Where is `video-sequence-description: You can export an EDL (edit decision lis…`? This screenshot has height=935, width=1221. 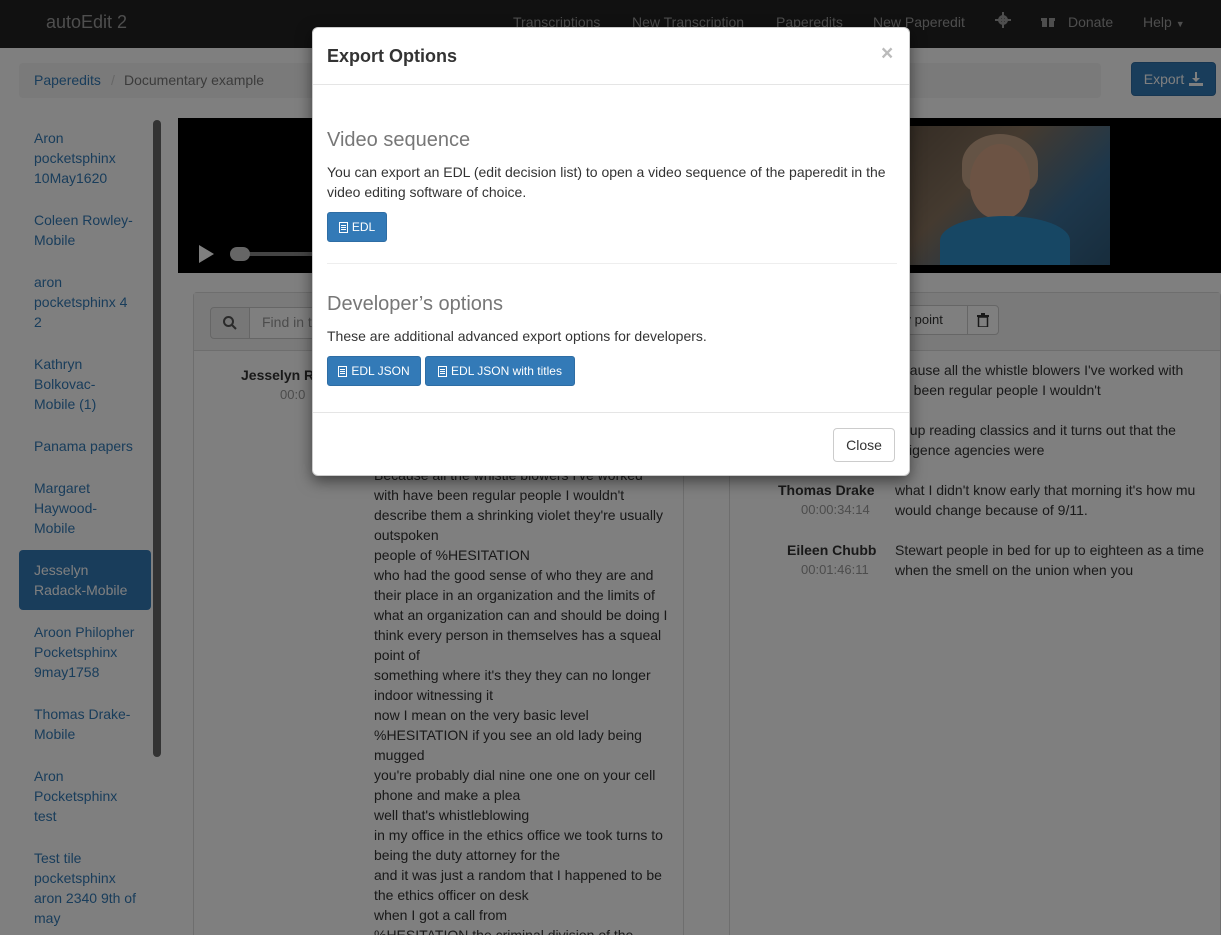 video-sequence-description: You can export an EDL (edit decision lis… is located at coordinates (606, 182).